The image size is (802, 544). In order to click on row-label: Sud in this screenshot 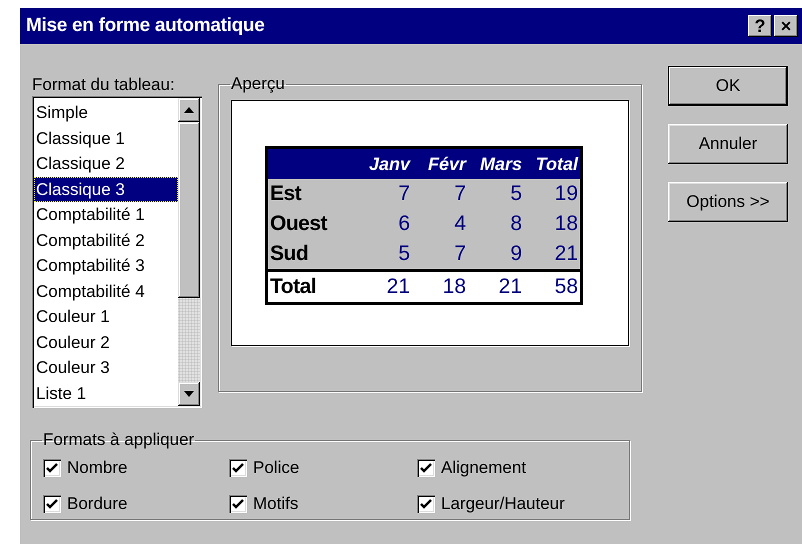, I will do `click(311, 254)`.